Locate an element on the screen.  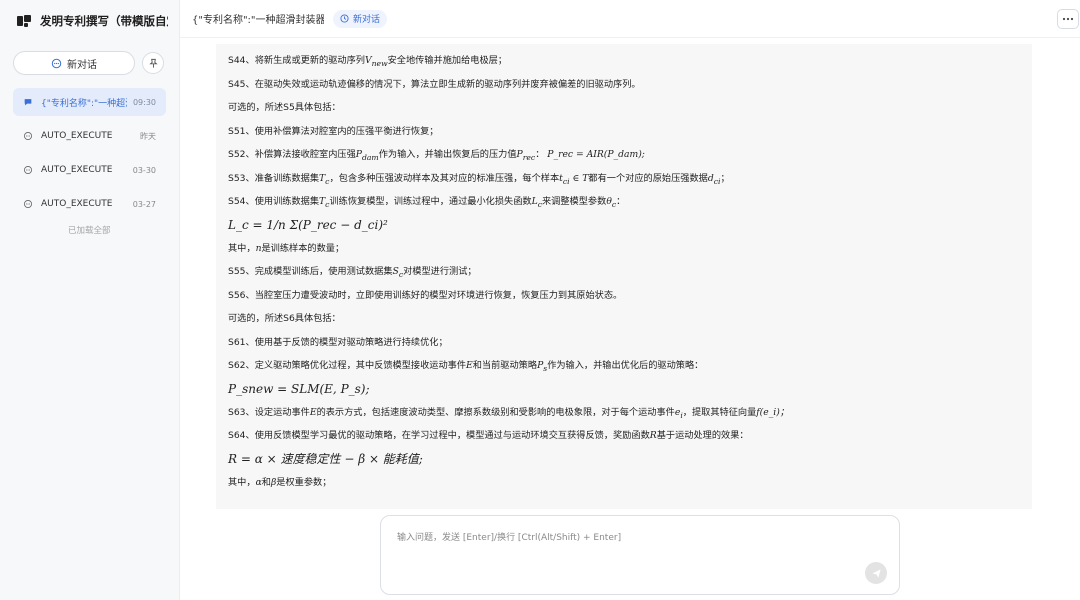
clock-icon is located at coordinates (344, 18).